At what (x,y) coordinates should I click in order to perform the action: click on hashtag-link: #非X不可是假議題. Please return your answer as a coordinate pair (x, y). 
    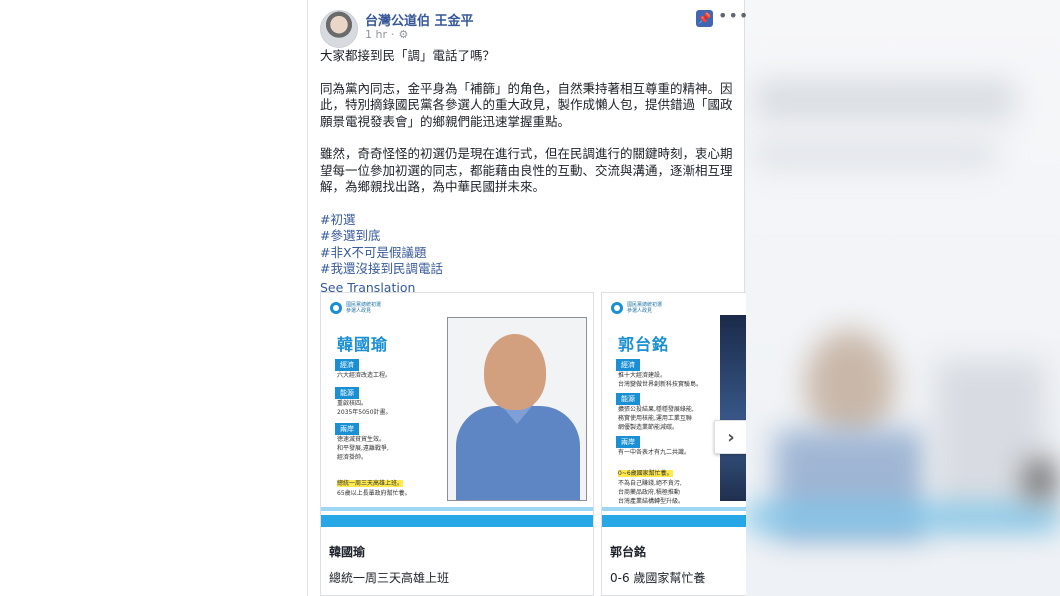
    Looking at the image, I should click on (527, 253).